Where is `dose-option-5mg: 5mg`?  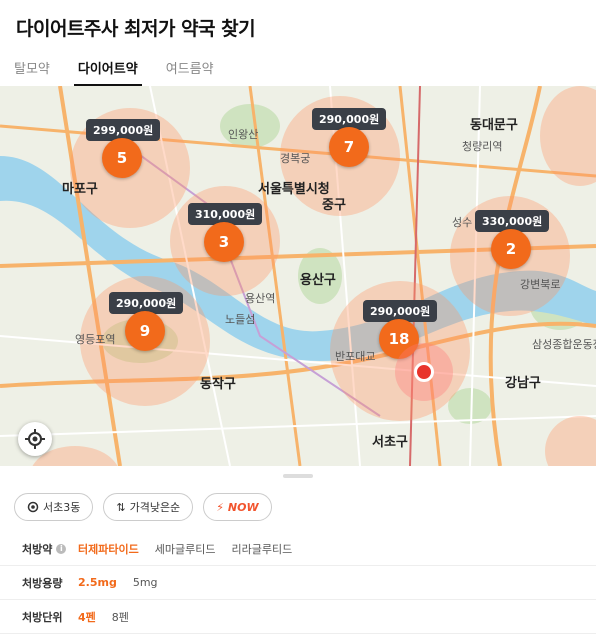 dose-option-5mg: 5mg is located at coordinates (145, 582).